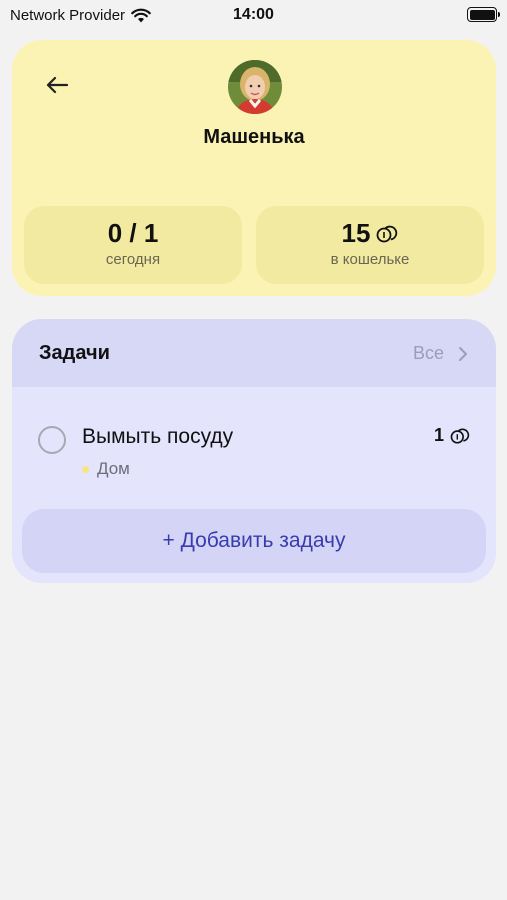 The image size is (507, 900). I want to click on task-title: Вымыть посуду, so click(158, 436).